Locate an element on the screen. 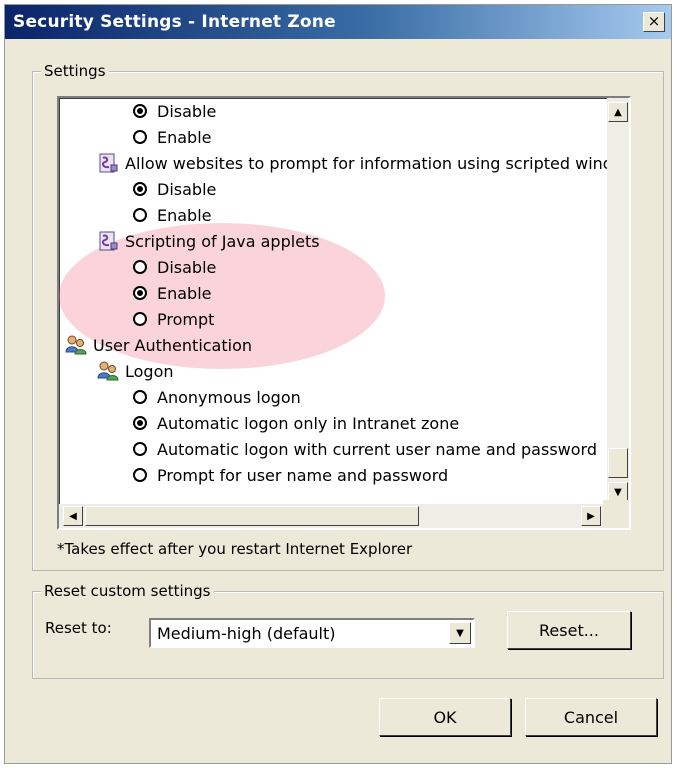  scroll-down-button: ▼ is located at coordinates (618, 492).